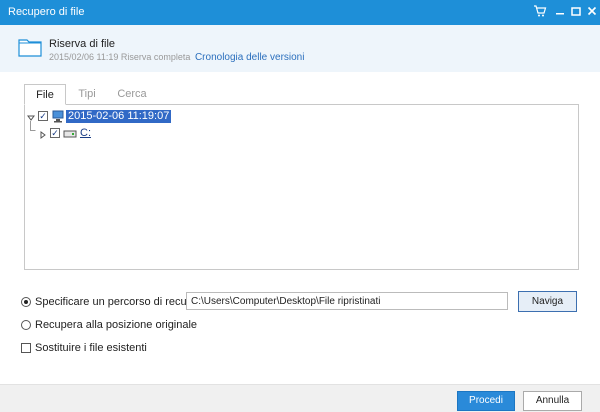  What do you see at coordinates (300, 12) in the screenshot?
I see `title-bar: Recupero di file` at bounding box center [300, 12].